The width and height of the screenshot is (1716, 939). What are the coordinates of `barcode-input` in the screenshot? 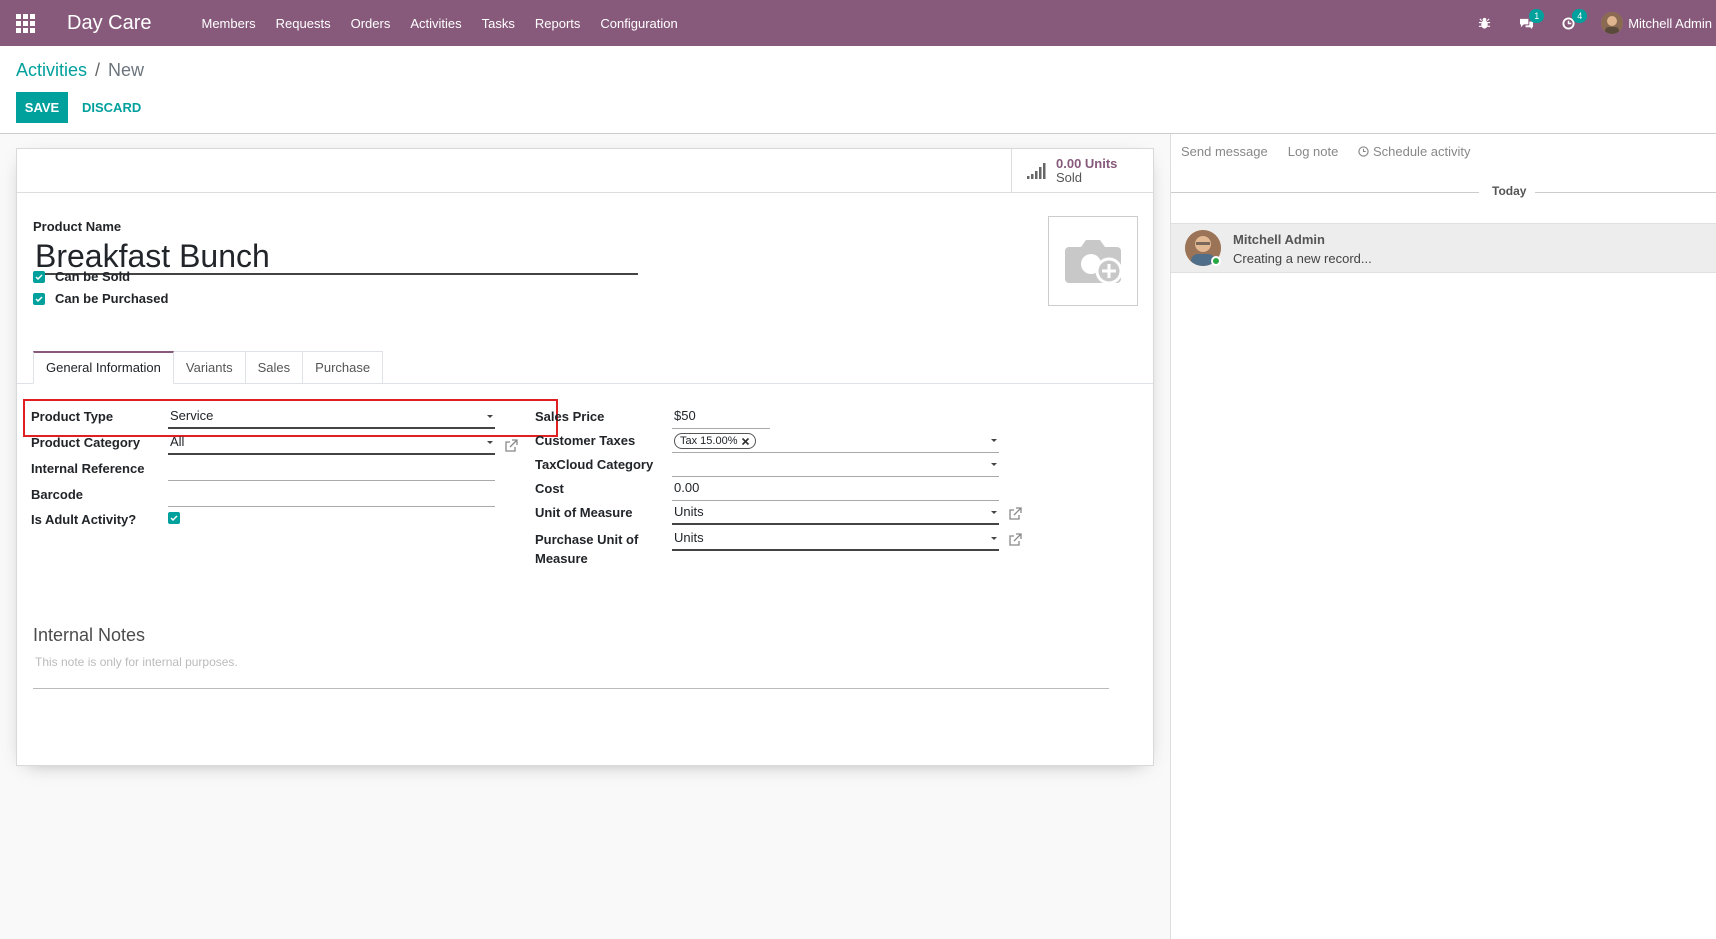 It's located at (331, 495).